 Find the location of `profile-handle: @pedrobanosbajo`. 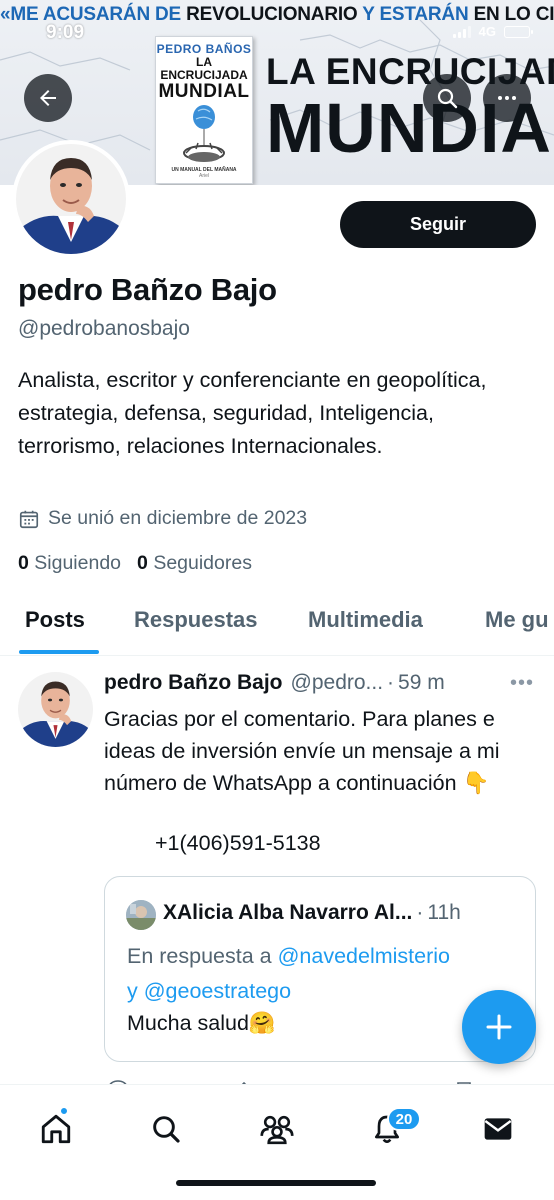

profile-handle: @pedrobanosbajo is located at coordinates (104, 328).